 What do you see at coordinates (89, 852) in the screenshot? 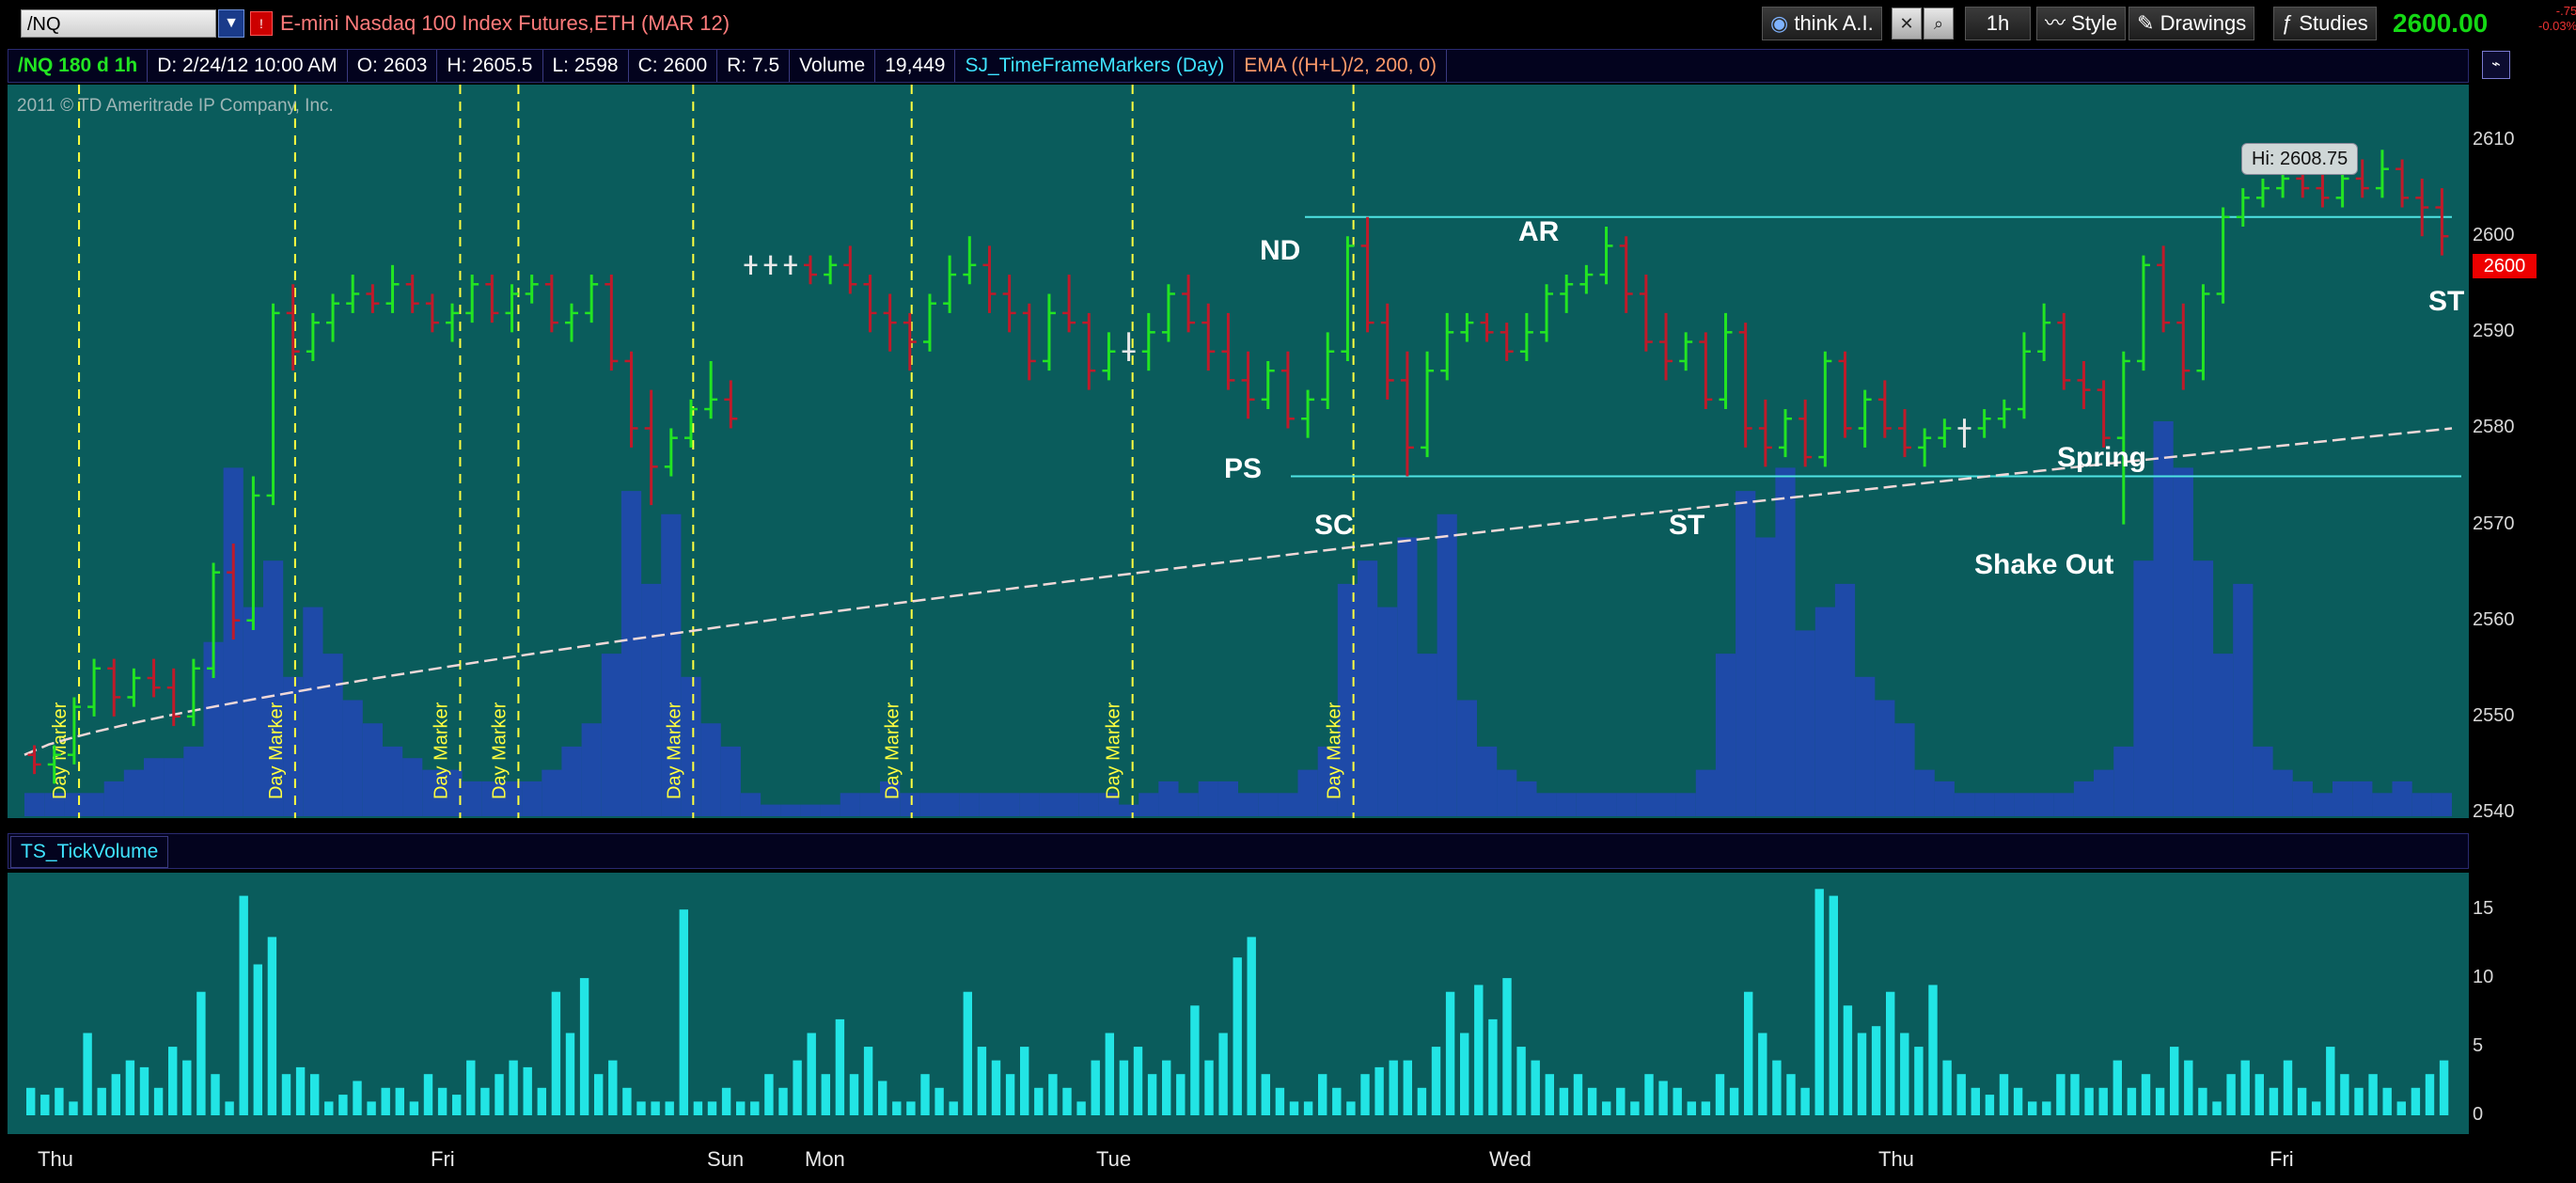
I see `lower-pane-title: TS_TickVolume` at bounding box center [89, 852].